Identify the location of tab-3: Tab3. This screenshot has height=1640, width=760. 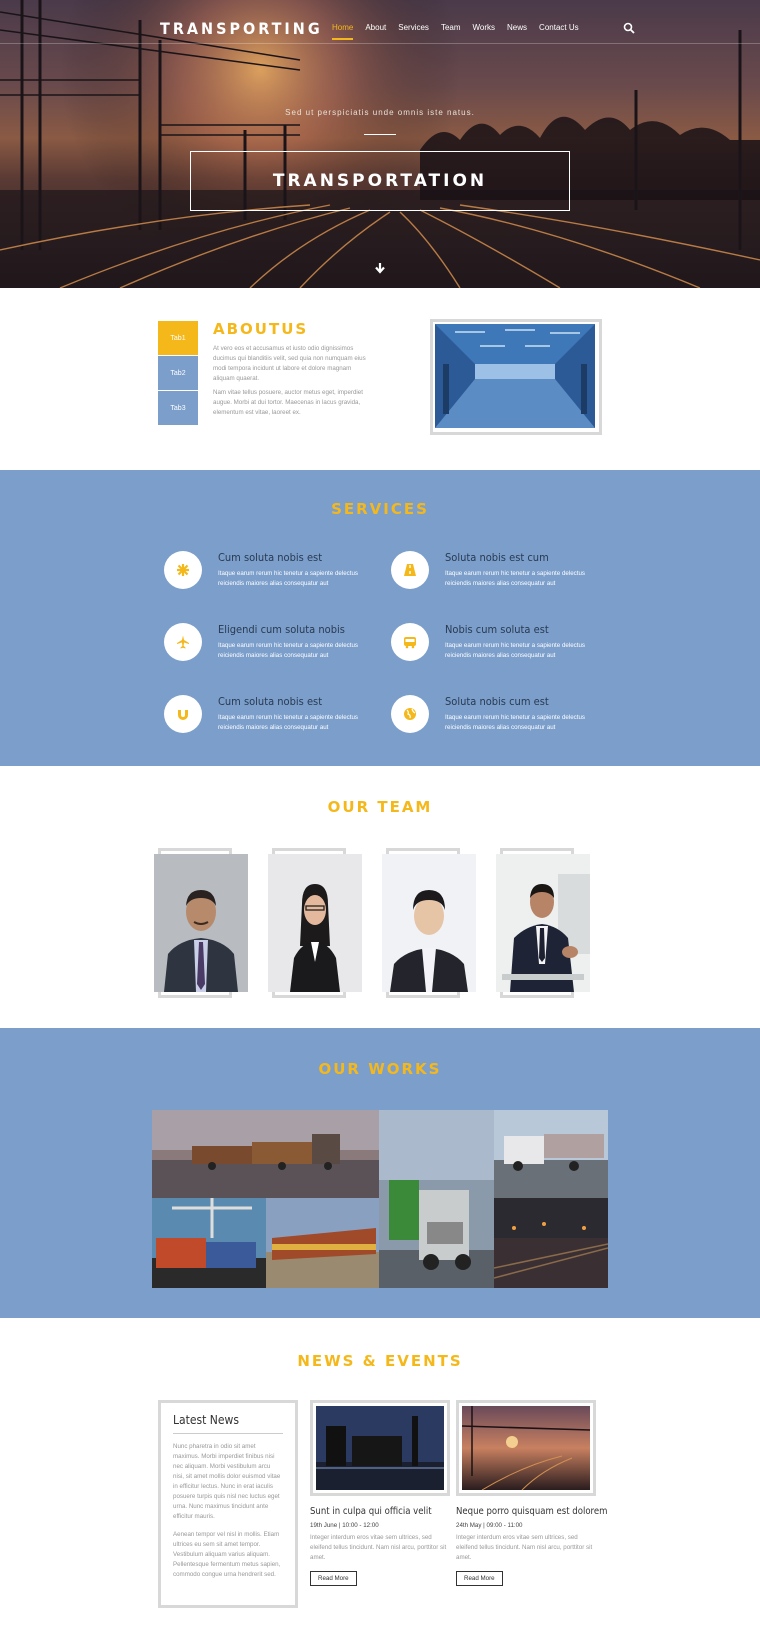
(178, 408).